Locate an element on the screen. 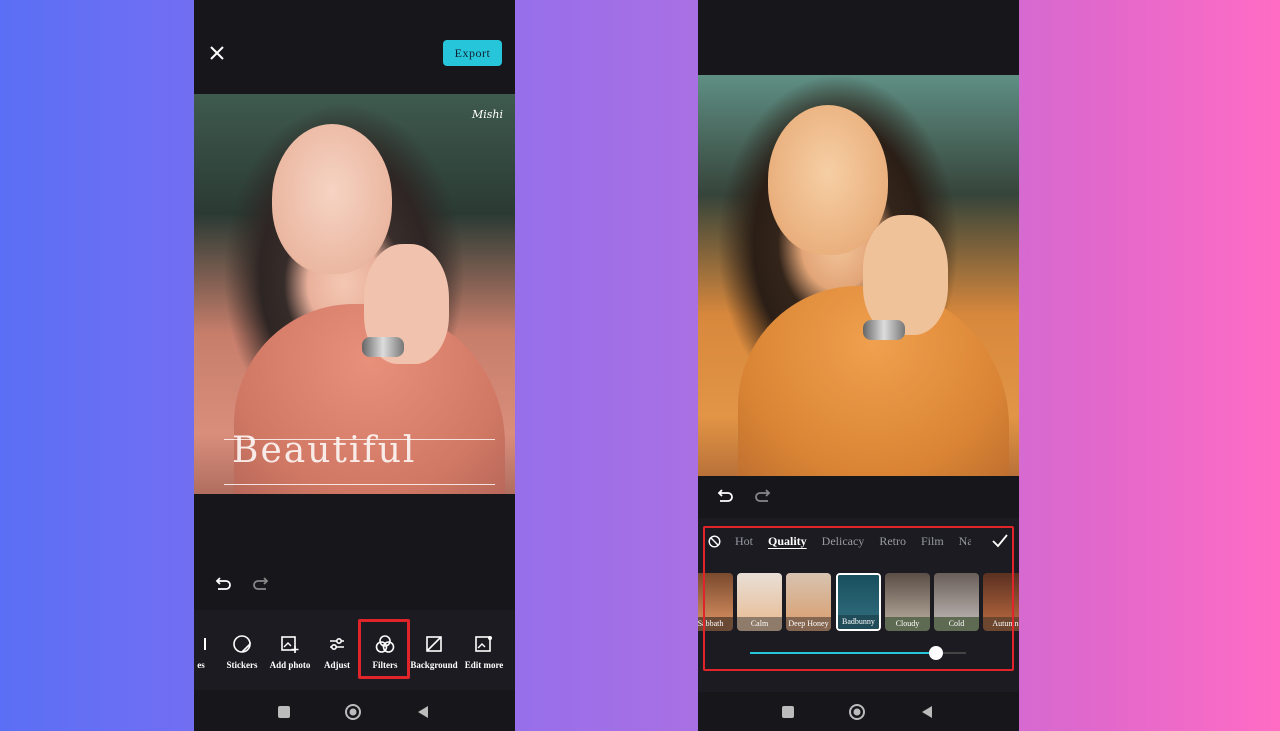 This screenshot has width=1280, height=731. watermark-title: Beautiful is located at coordinates (324, 450).